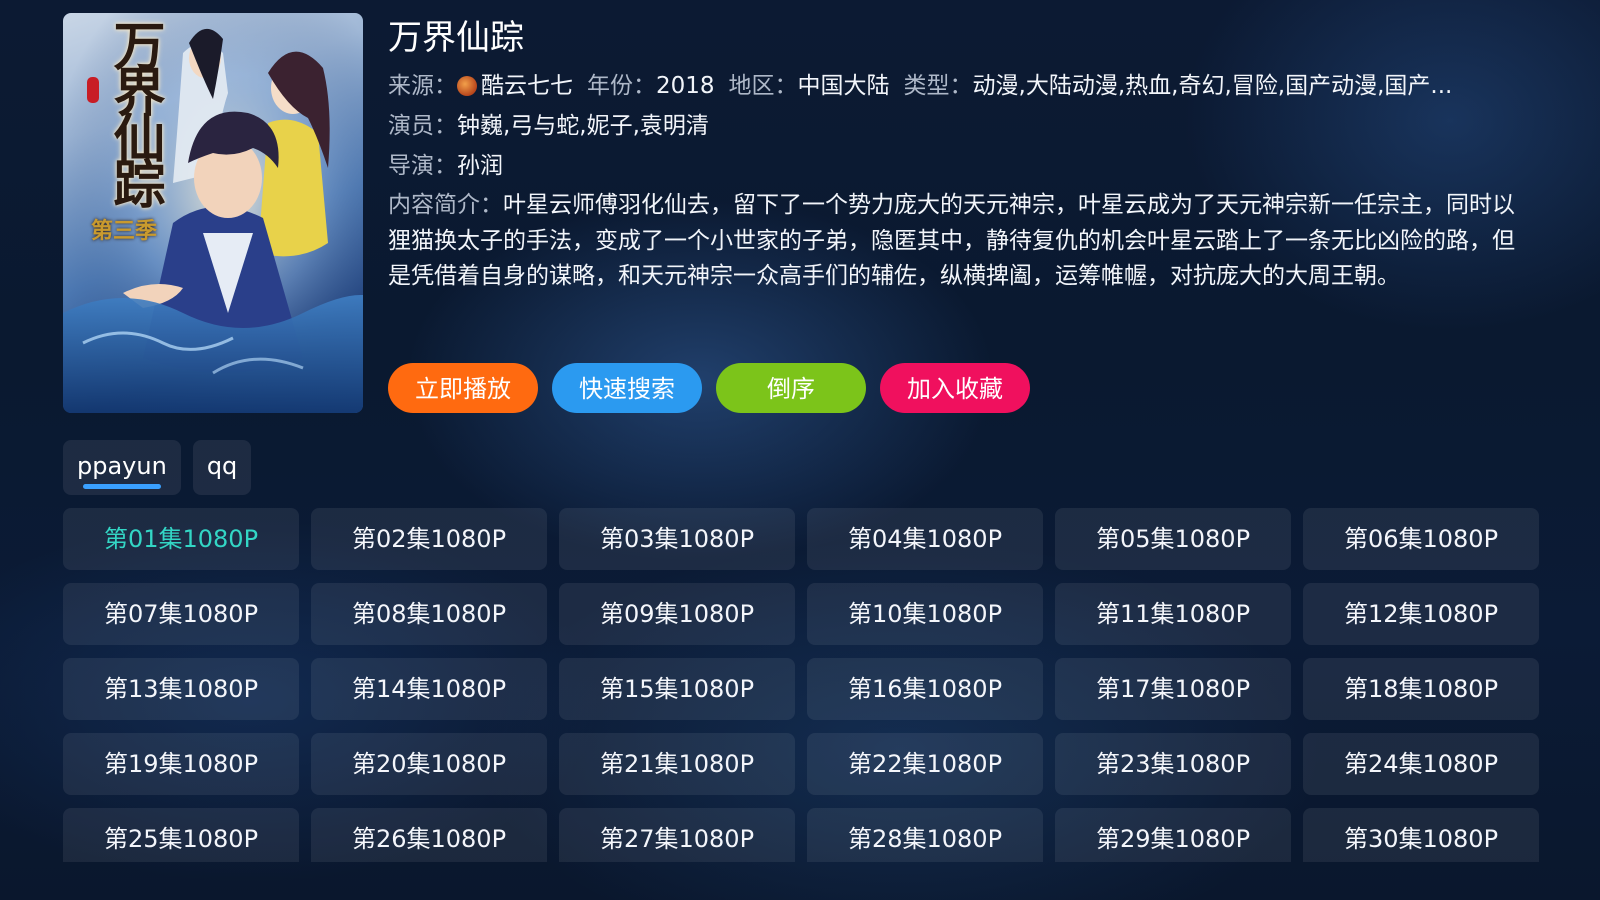 The height and width of the screenshot is (900, 1600). What do you see at coordinates (122, 486) in the screenshot?
I see `selected-tab-indicator` at bounding box center [122, 486].